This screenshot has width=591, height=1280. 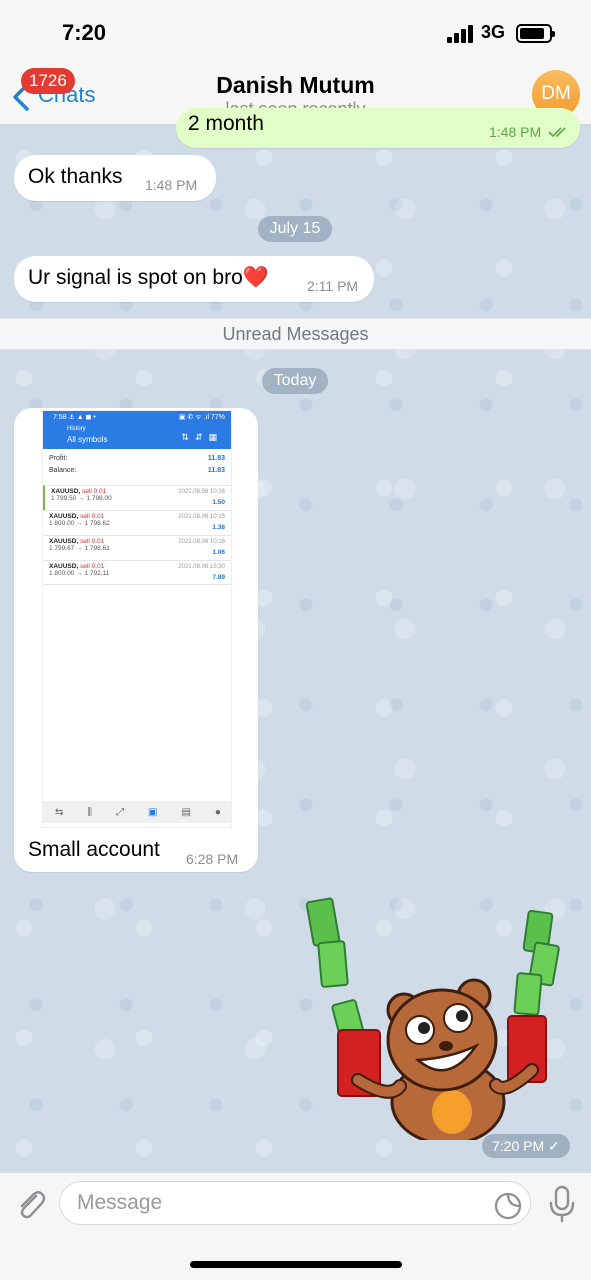 What do you see at coordinates (120, 812) in the screenshot?
I see `trade-icon: ⤢` at bounding box center [120, 812].